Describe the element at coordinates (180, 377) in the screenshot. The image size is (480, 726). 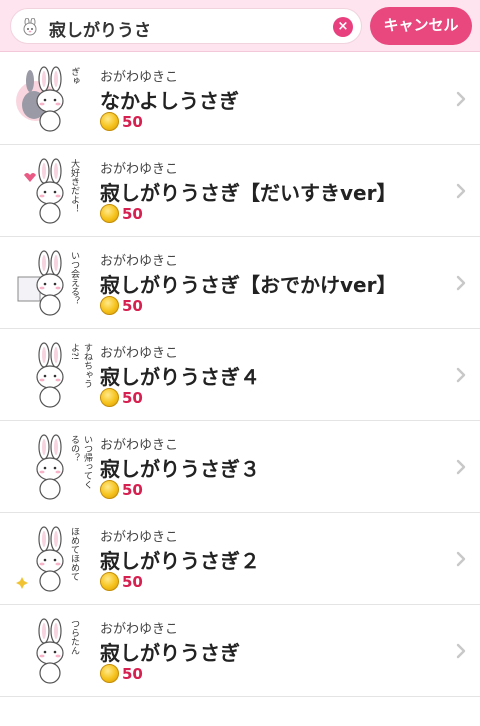
I see `sticker-title: 寂しがりうさぎ４` at that location.